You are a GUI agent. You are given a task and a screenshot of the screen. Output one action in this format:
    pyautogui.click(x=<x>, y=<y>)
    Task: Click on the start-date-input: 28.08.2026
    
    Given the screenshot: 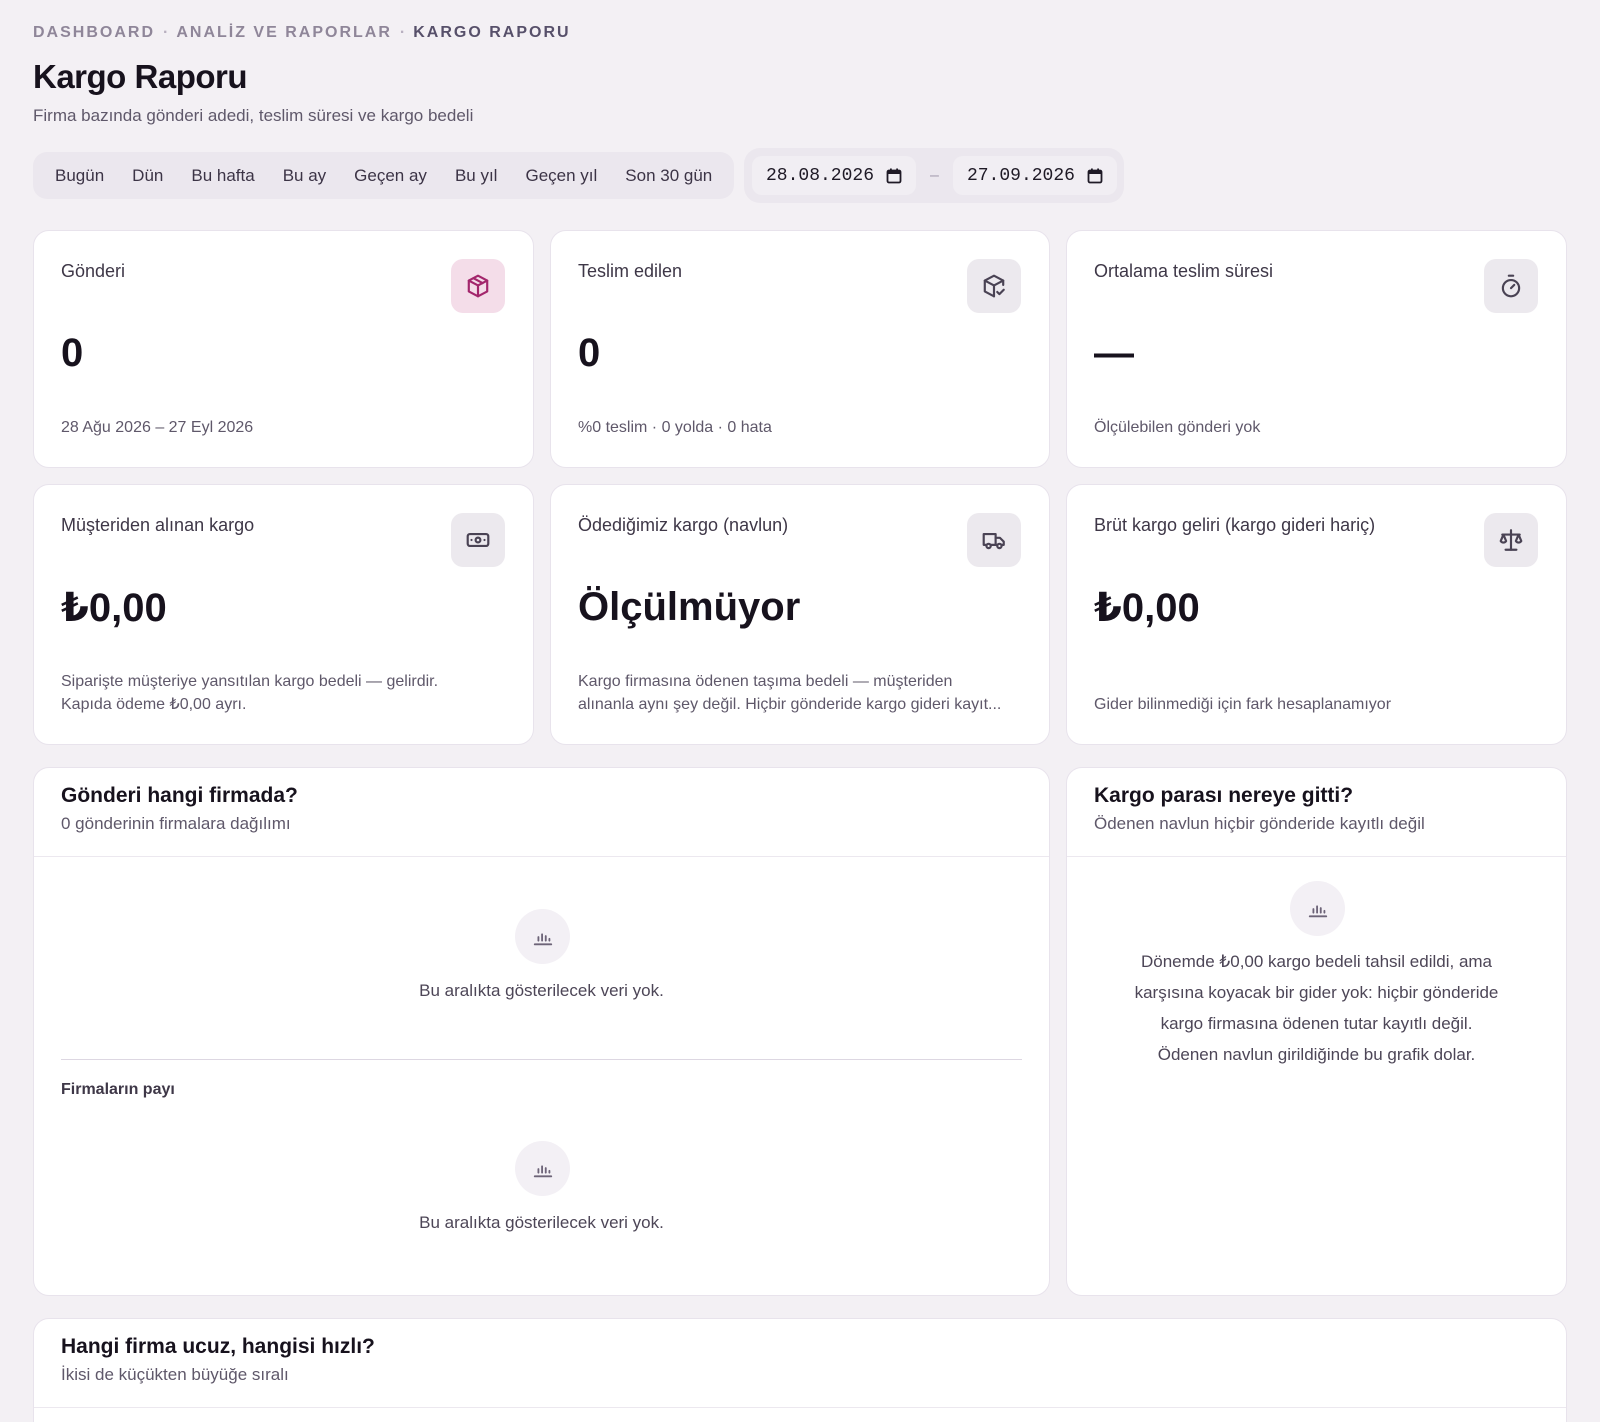 What is the action you would take?
    pyautogui.click(x=834, y=175)
    